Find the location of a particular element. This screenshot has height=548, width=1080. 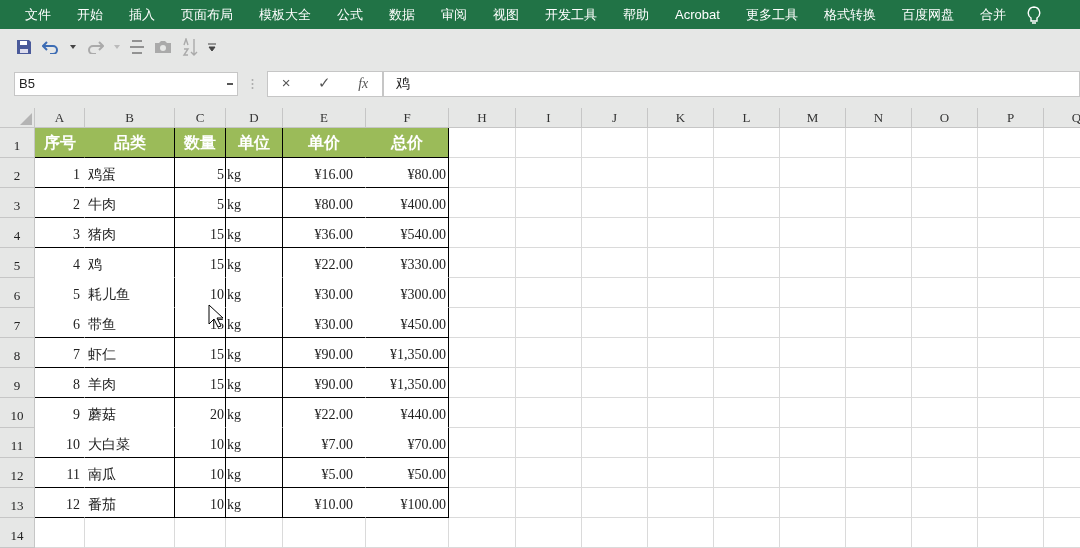

ribbon-tab: 数据 is located at coordinates (402, 14).